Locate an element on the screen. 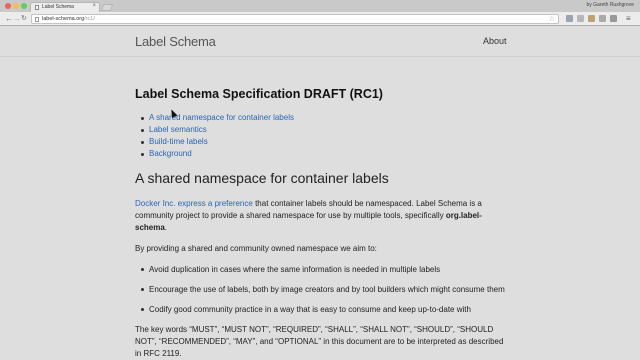 Image resolution: width=640 pixels, height=360 pixels. url-host: label-schema.org is located at coordinates (63, 19).